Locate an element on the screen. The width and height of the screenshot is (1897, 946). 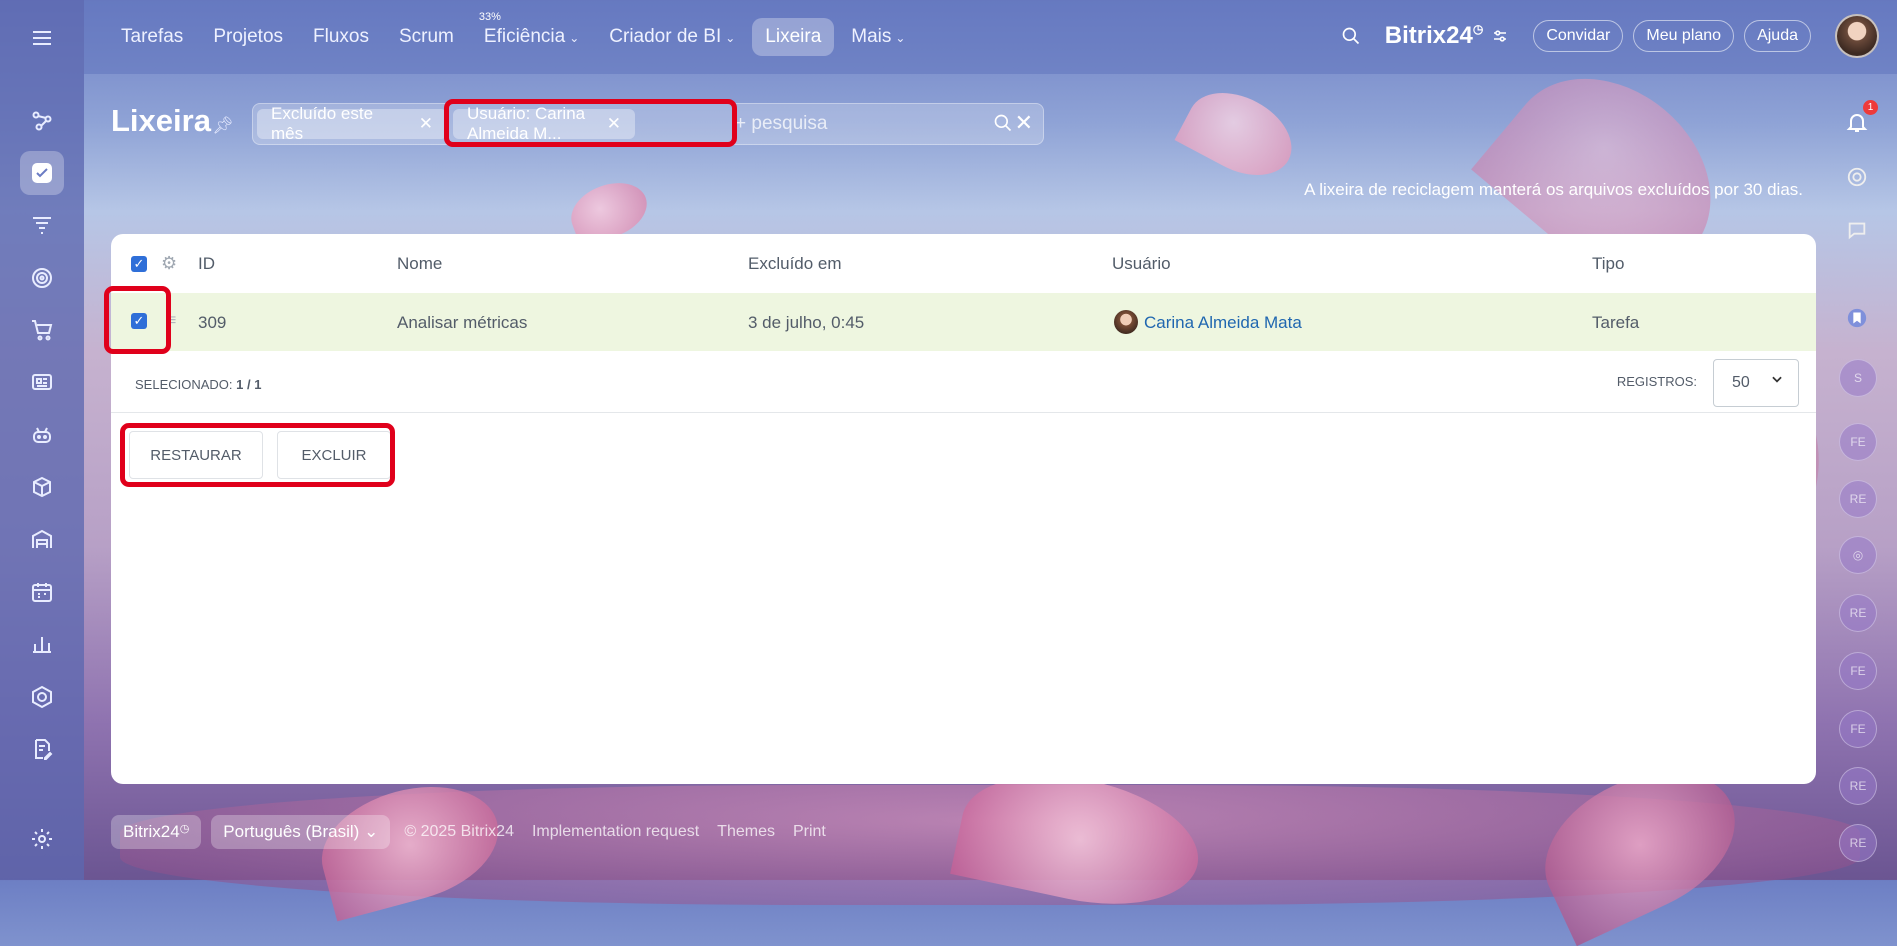
bitrix24-logo: Bitrix24◷ is located at coordinates (1434, 36).